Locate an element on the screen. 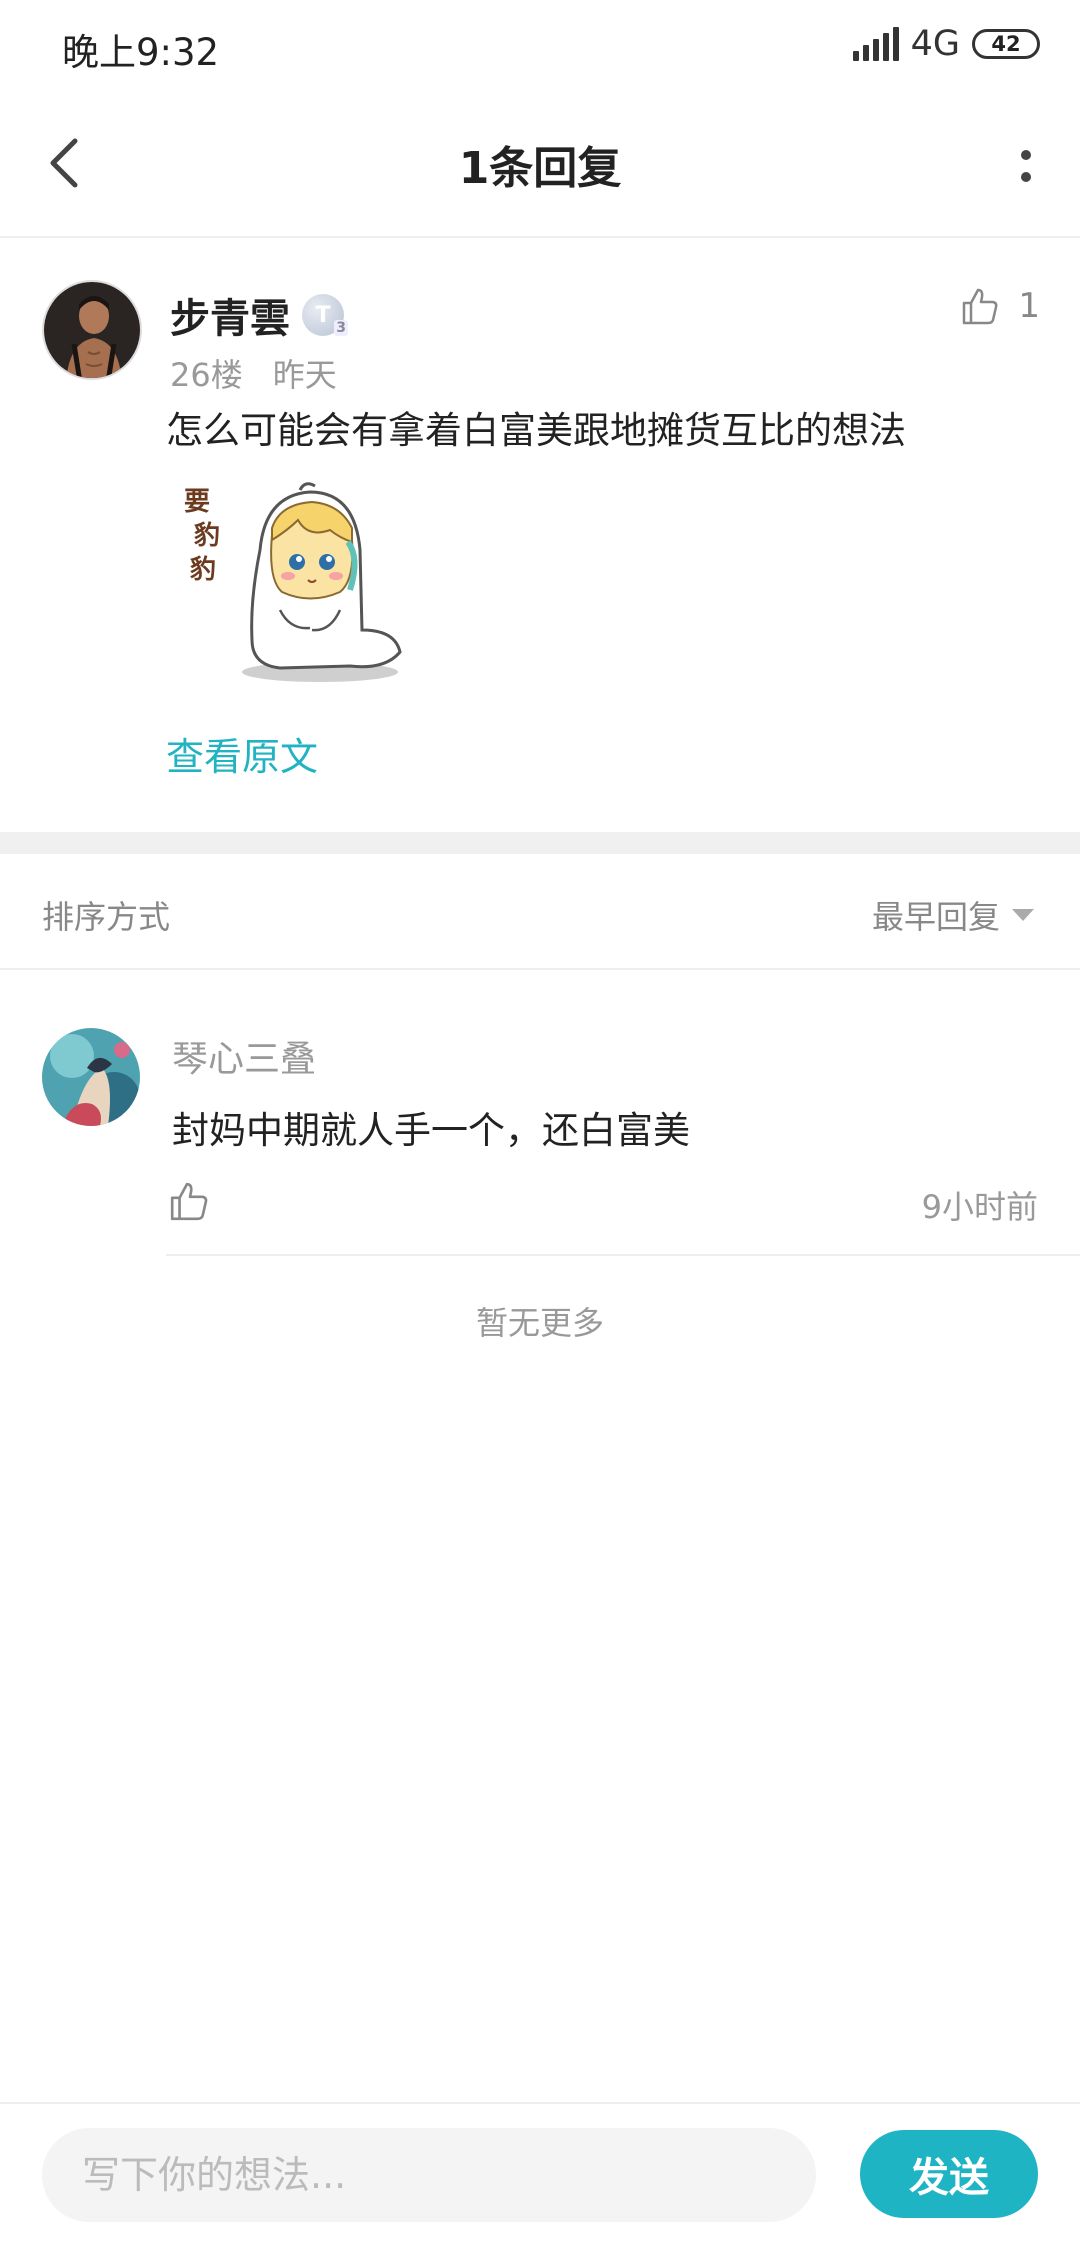 This screenshot has width=1080, height=2244. battery-icon: 42 is located at coordinates (1006, 44).